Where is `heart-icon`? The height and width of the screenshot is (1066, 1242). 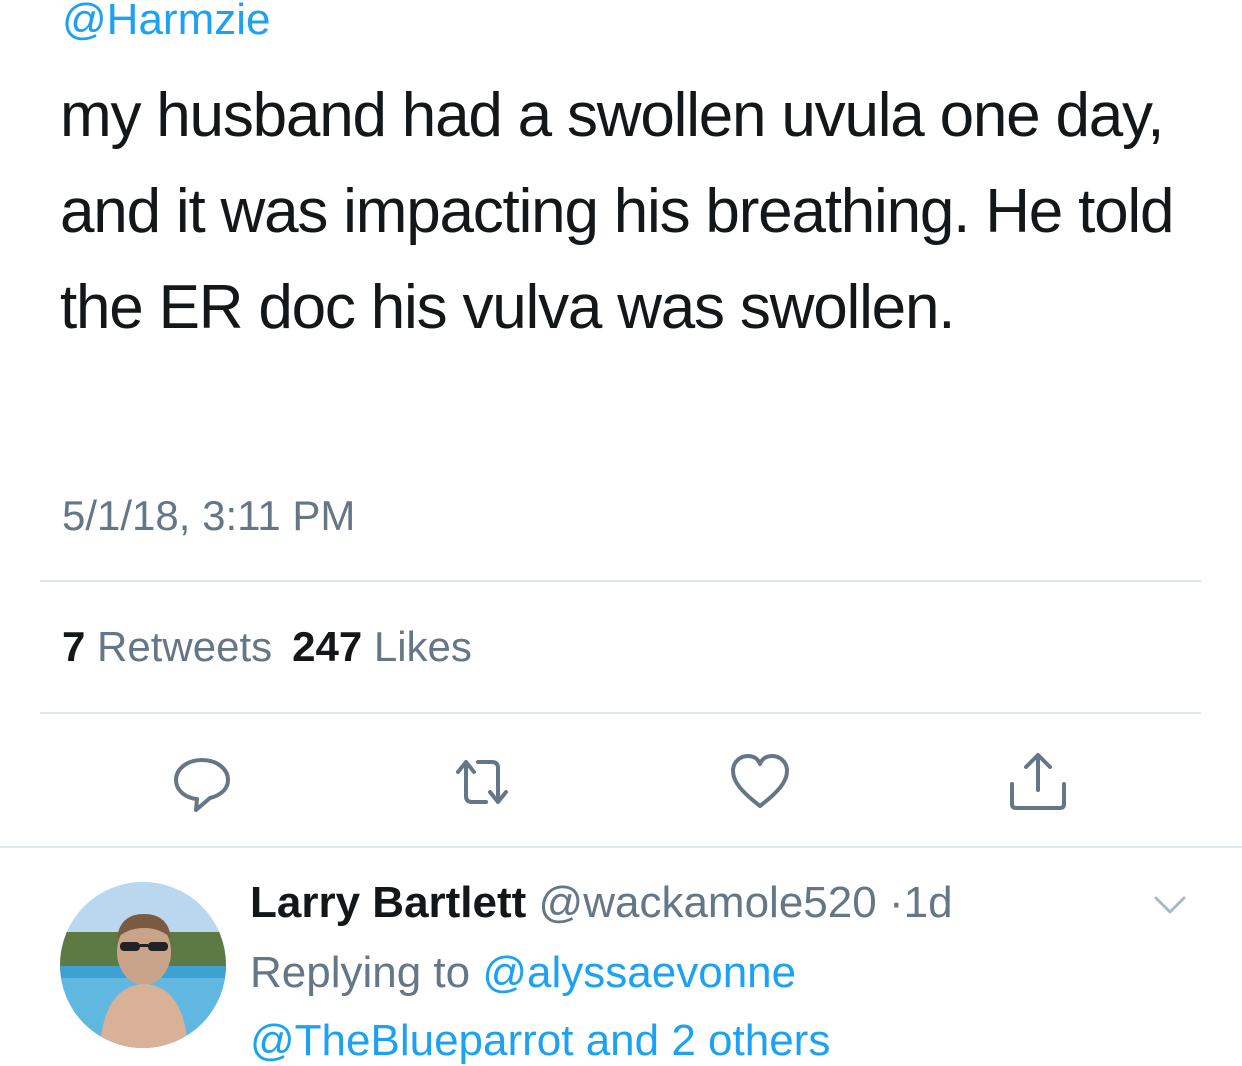
heart-icon is located at coordinates (760, 781).